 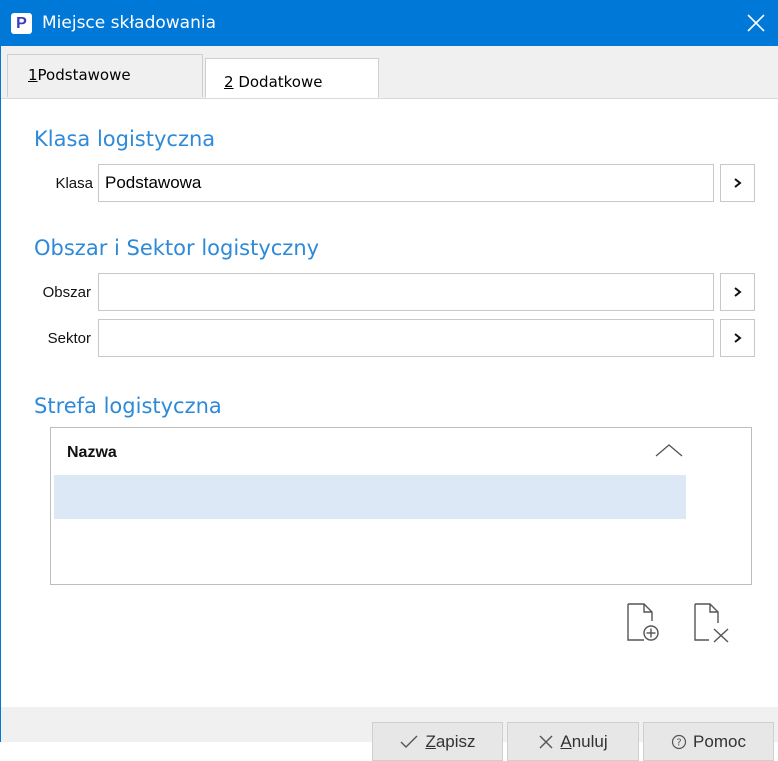 What do you see at coordinates (74, 183) in the screenshot?
I see `klasa-label: Klasa` at bounding box center [74, 183].